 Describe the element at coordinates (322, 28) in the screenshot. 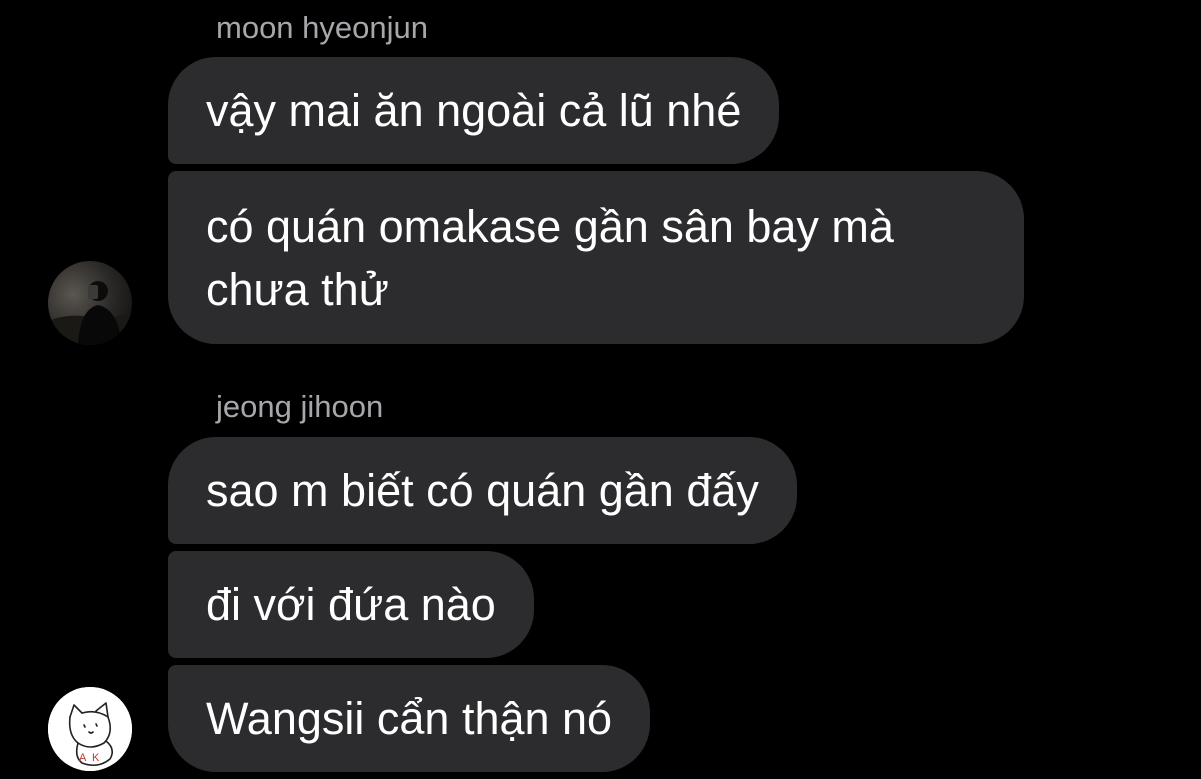

I see `sender-name: moon hyeonjun` at that location.